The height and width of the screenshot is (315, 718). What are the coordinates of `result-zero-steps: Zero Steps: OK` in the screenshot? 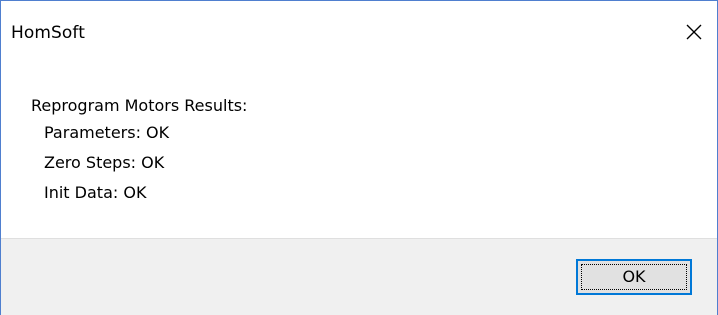 It's located at (104, 162).